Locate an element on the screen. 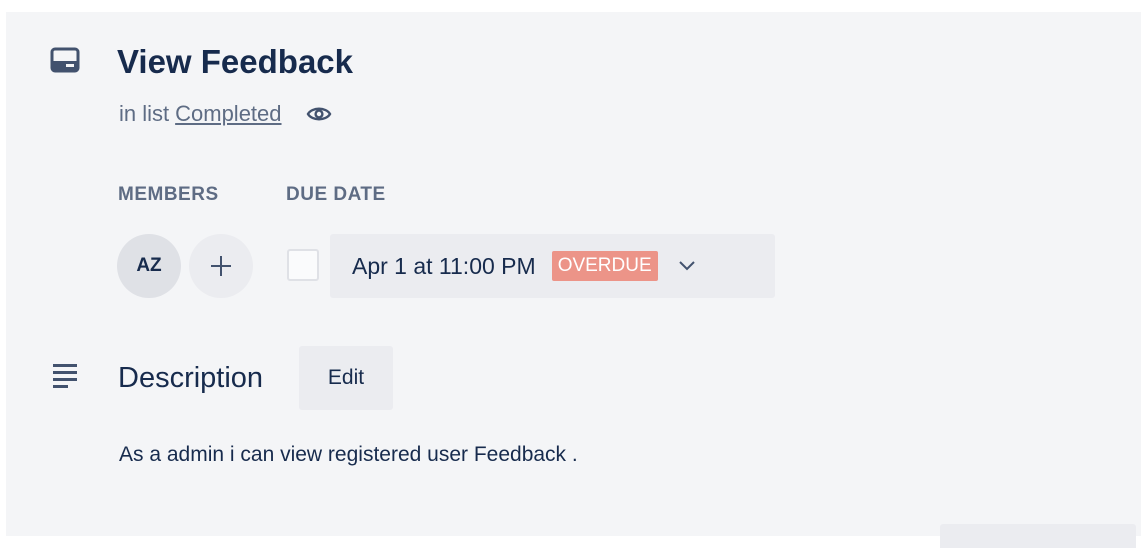 This screenshot has width=1141, height=548. due-date-button: Apr 1 at 11:00 PM OVERDUE is located at coordinates (552, 266).